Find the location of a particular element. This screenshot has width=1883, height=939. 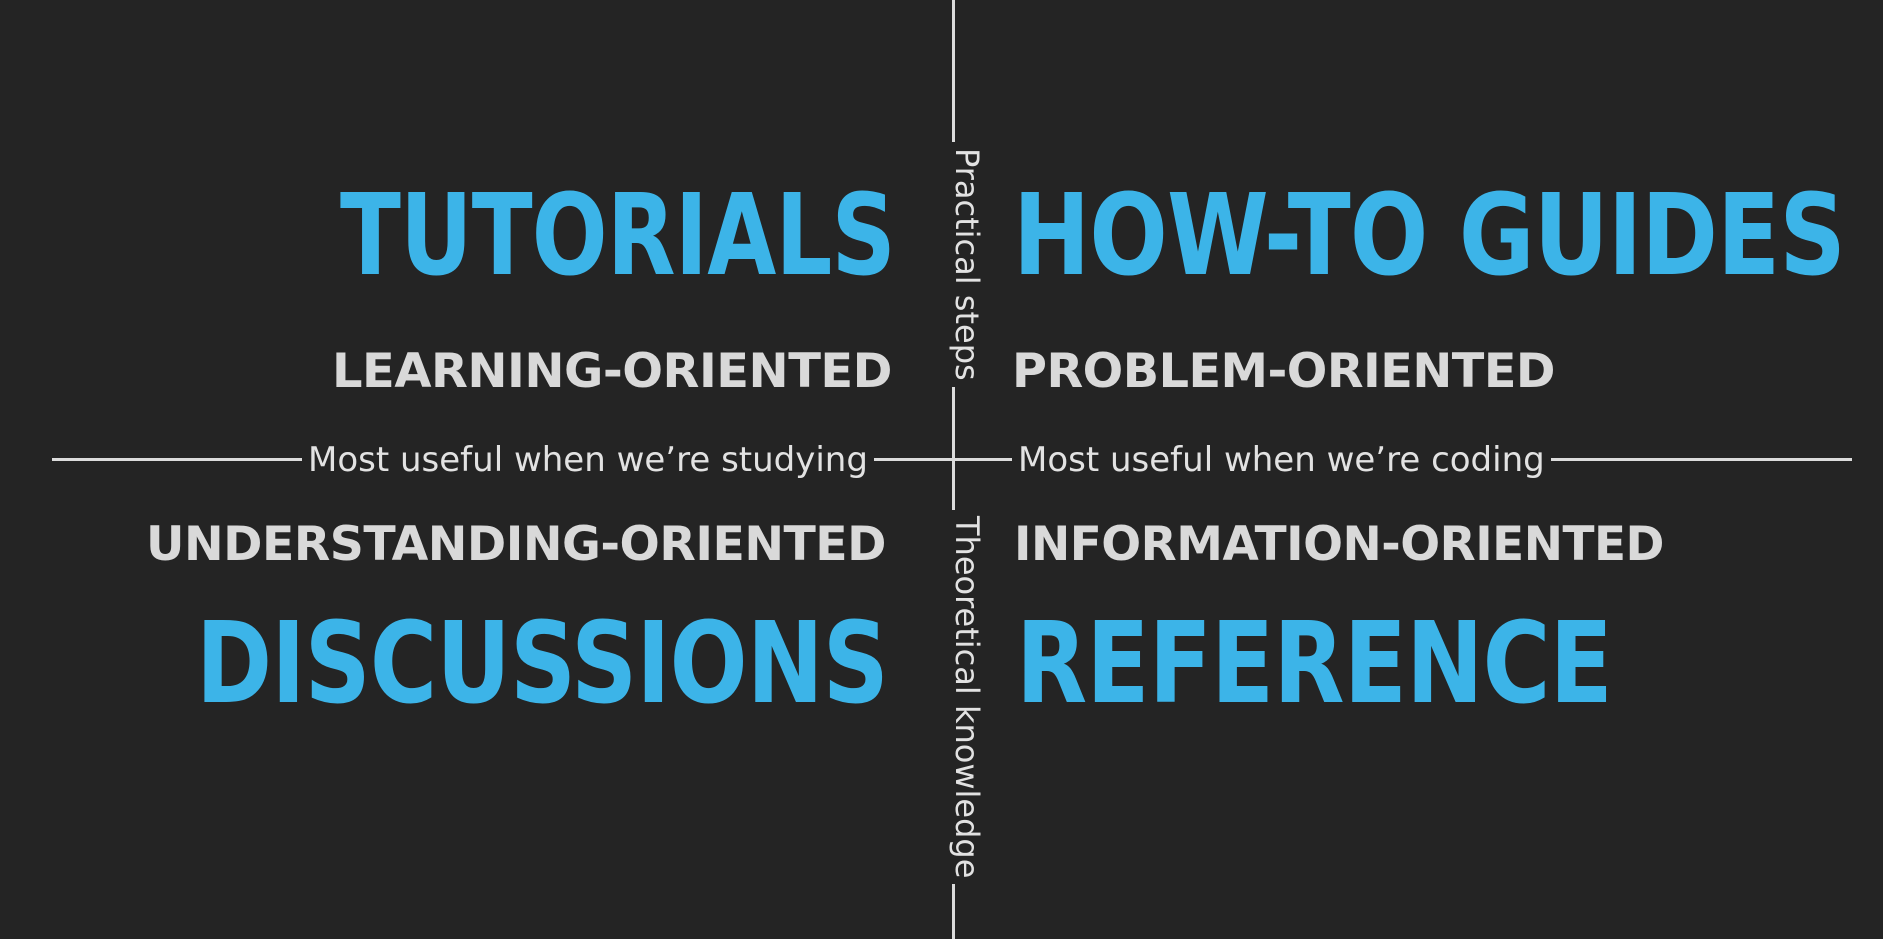

quadrant-subtitle-problem: PROBLEM-ORIENTED is located at coordinates (1284, 371).